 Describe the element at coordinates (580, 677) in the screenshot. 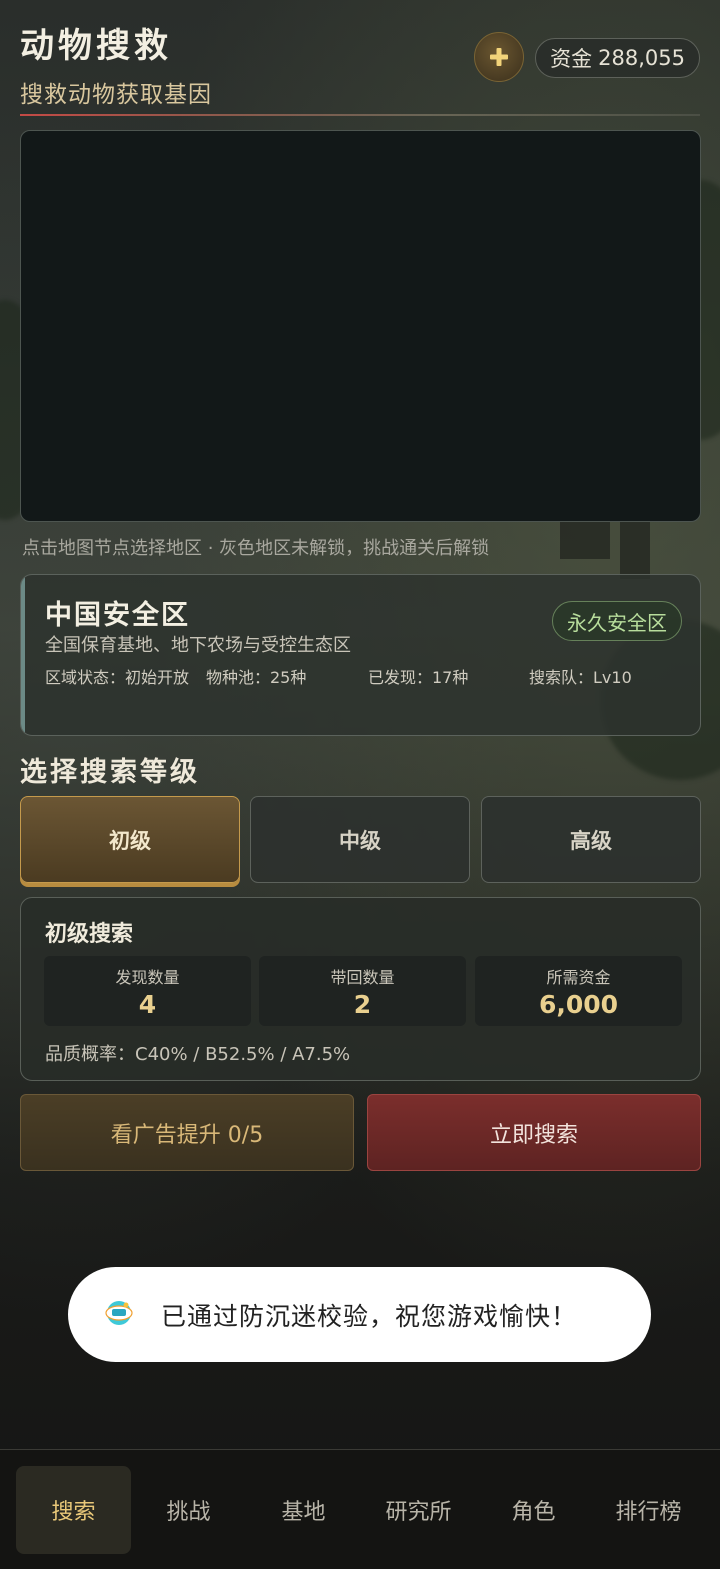

I see `region-stat-search-team: 搜索队：Lv10` at that location.